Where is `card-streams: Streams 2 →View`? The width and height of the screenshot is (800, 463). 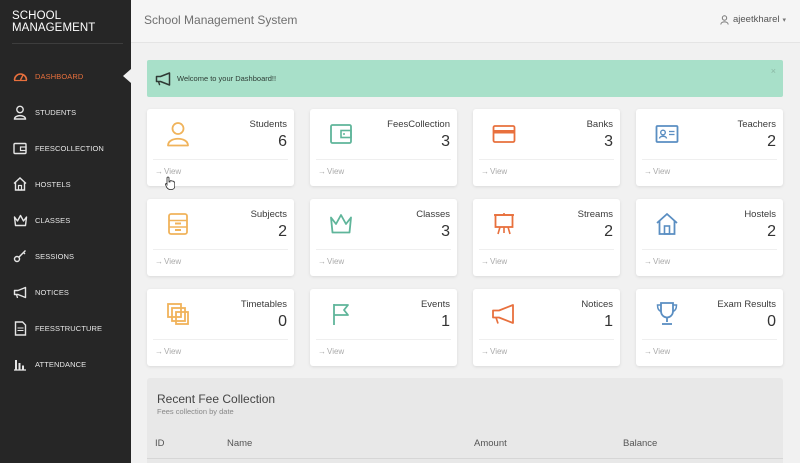
card-streams: Streams 2 →View is located at coordinates (546, 237).